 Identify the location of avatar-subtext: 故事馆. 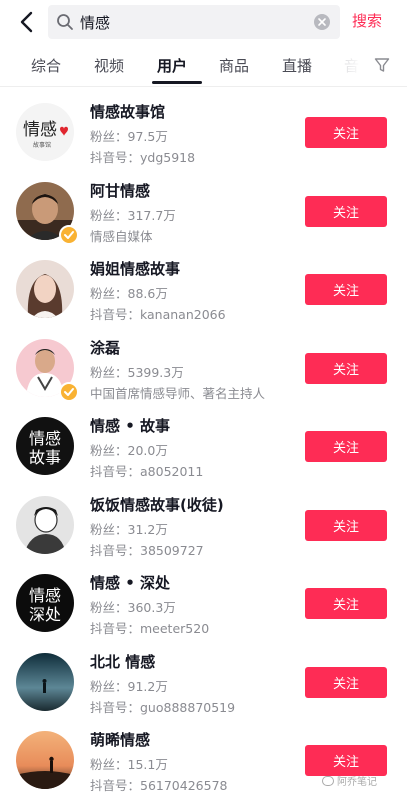
(42, 145).